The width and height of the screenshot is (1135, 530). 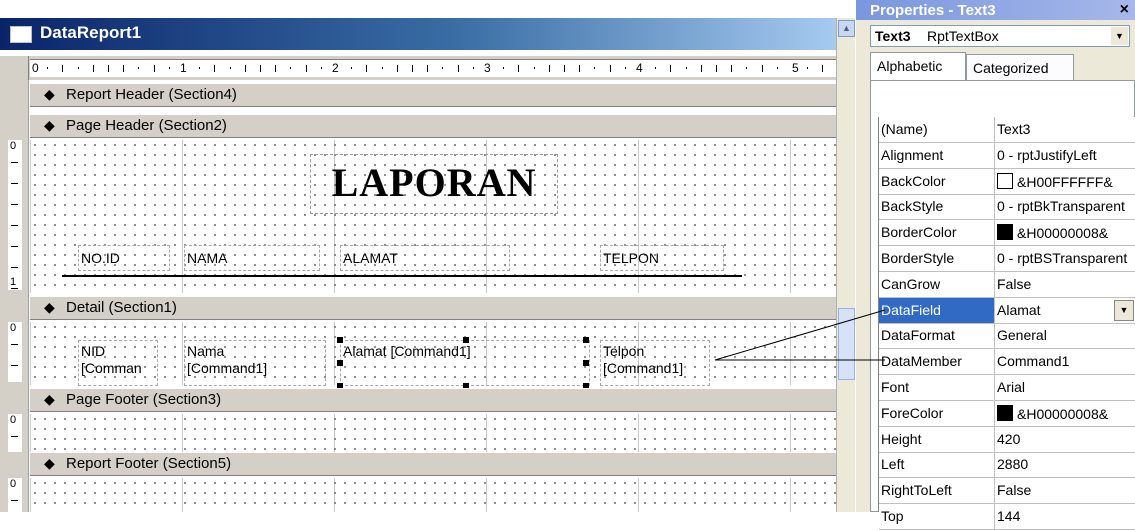 What do you see at coordinates (433, 126) in the screenshot?
I see `section-page-header: ◆ Page Header (Section2)` at bounding box center [433, 126].